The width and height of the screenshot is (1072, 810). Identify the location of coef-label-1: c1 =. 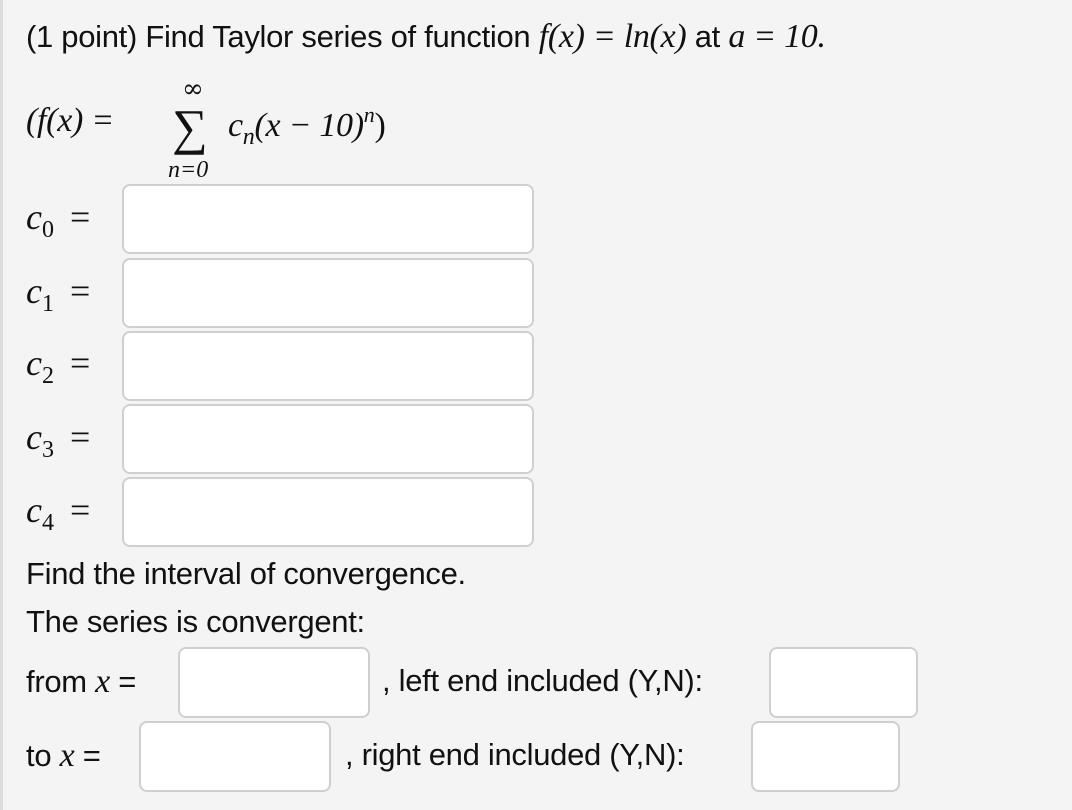
(58, 294).